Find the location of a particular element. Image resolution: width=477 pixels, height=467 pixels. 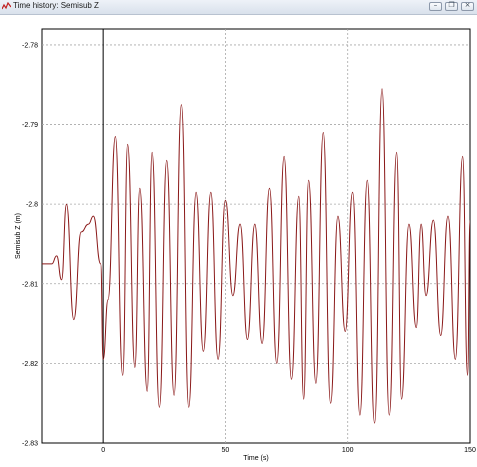

minimize-icon: – is located at coordinates (435, 5).